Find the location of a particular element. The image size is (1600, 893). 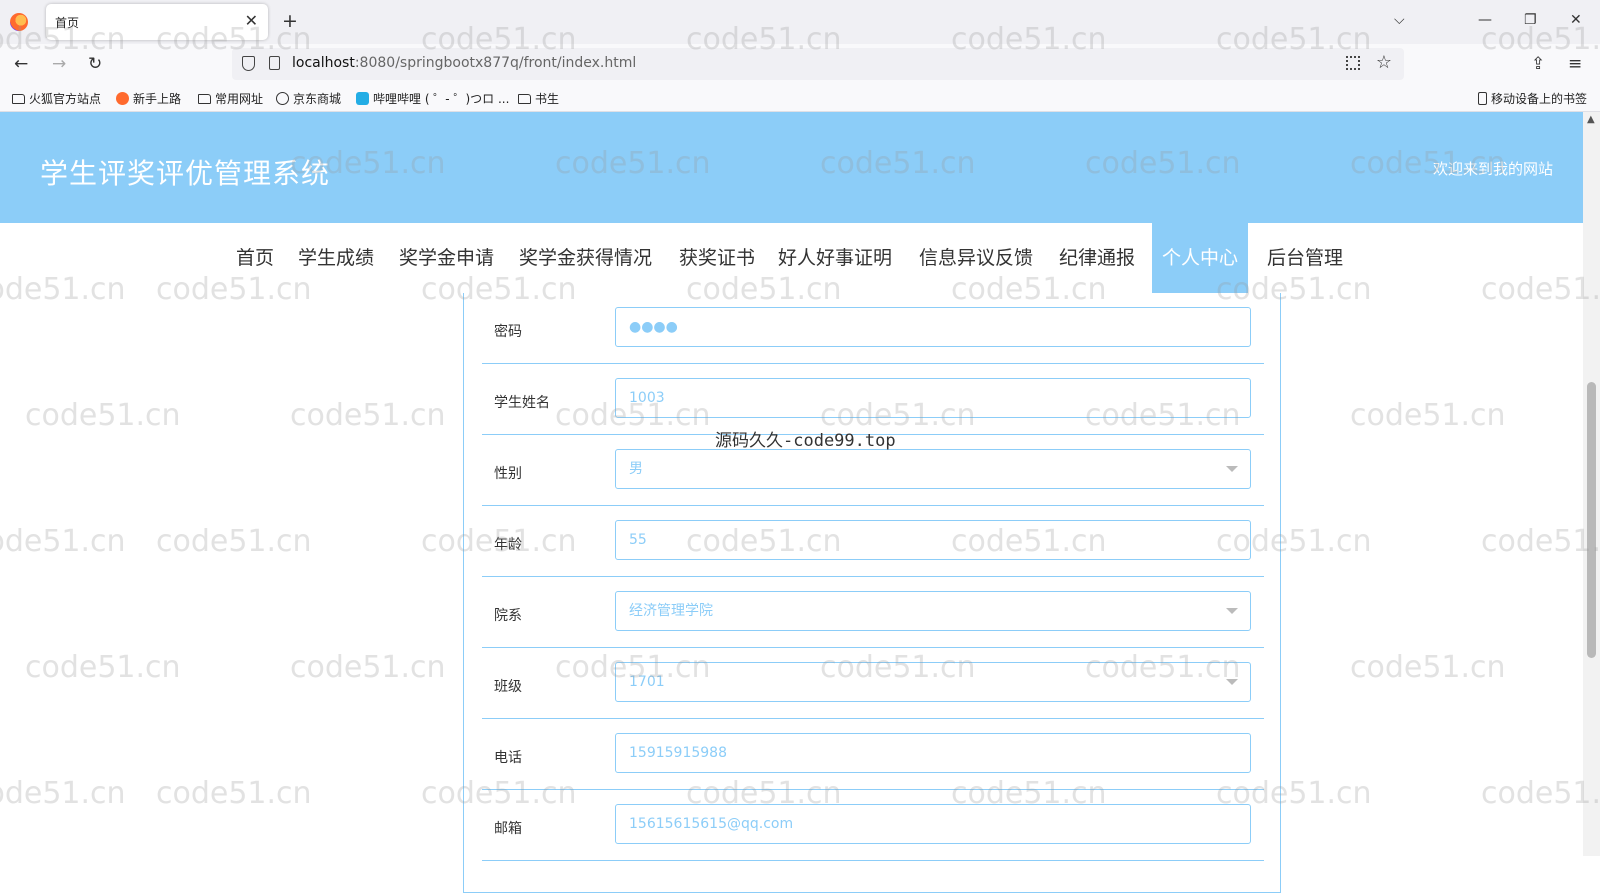

class-label: 班级 is located at coordinates (508, 687).